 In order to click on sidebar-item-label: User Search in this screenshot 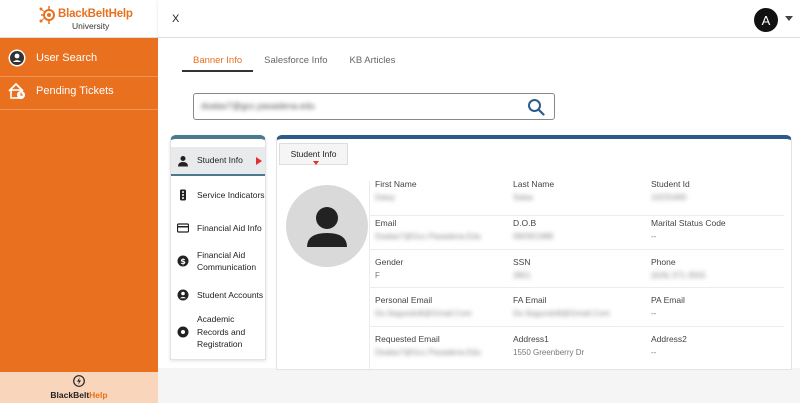, I will do `click(67, 58)`.